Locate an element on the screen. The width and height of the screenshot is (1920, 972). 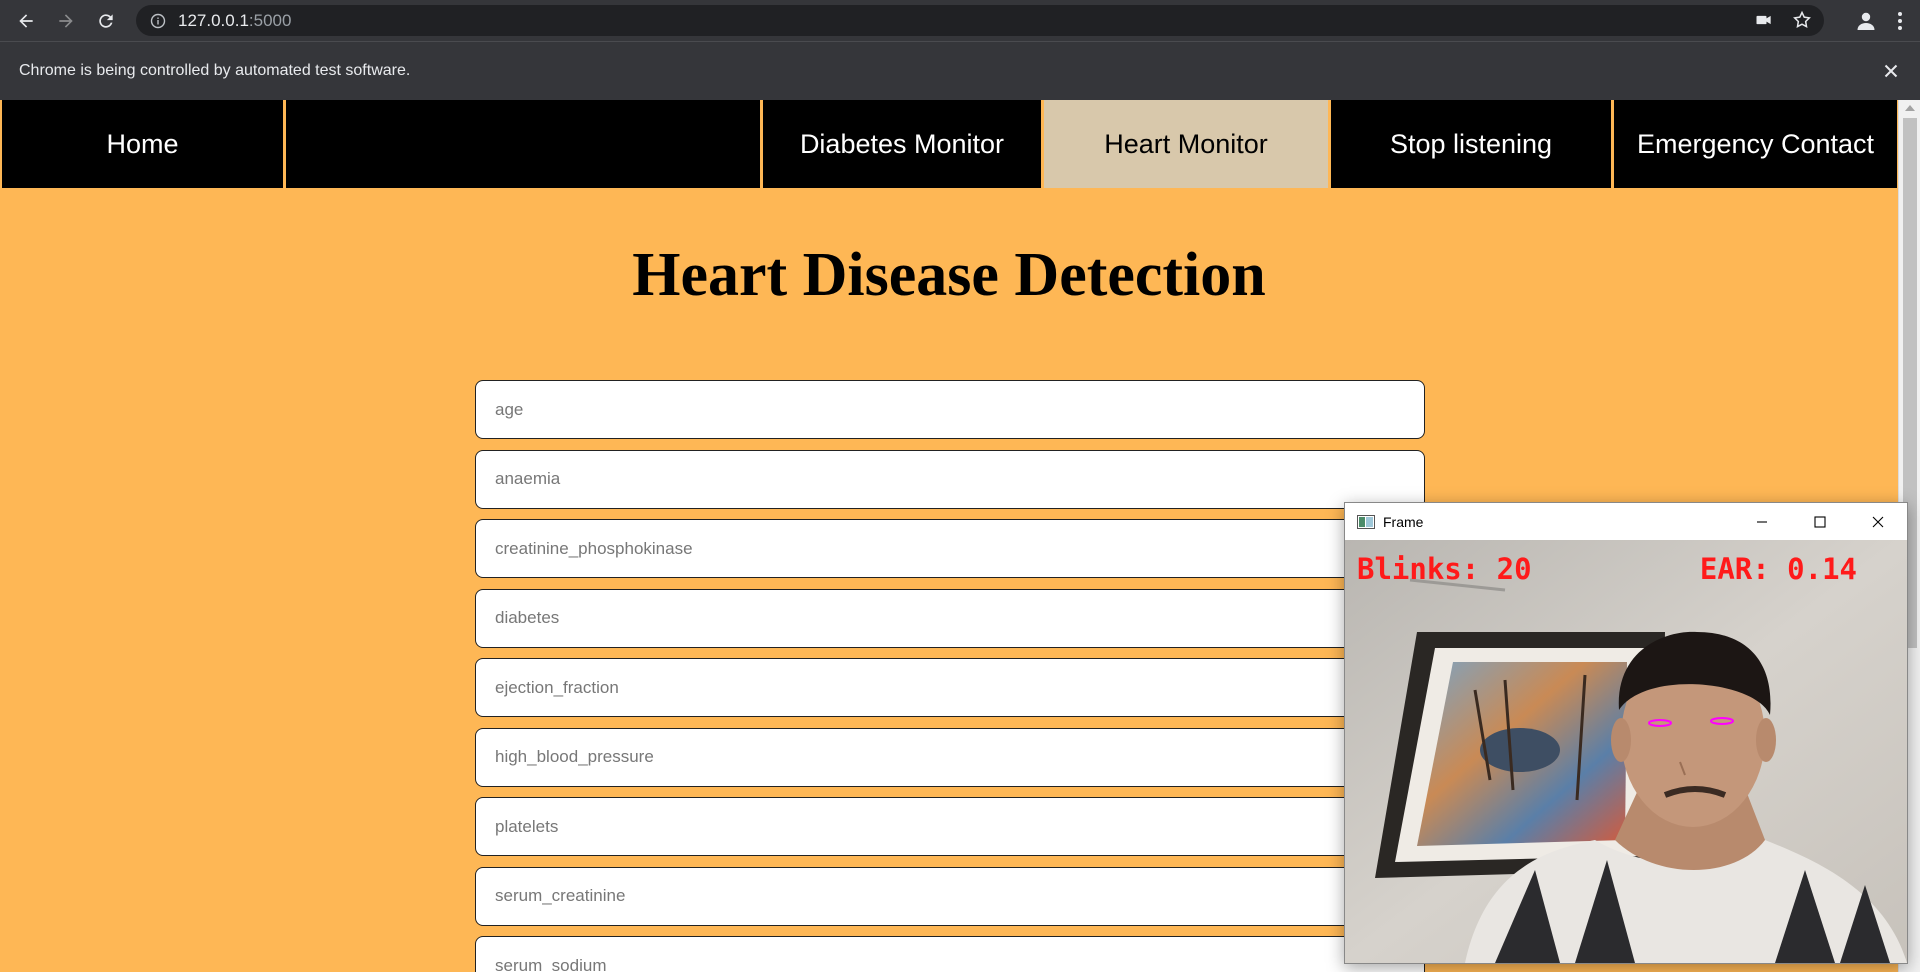
anaemia-field is located at coordinates (950, 479).